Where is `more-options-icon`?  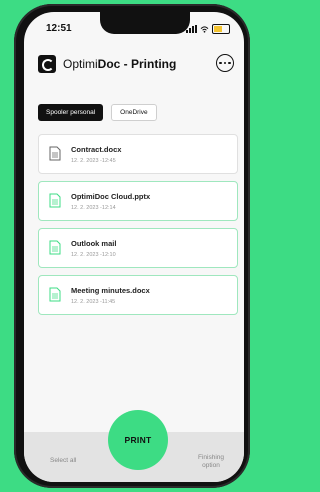
more-options-icon is located at coordinates (225, 63).